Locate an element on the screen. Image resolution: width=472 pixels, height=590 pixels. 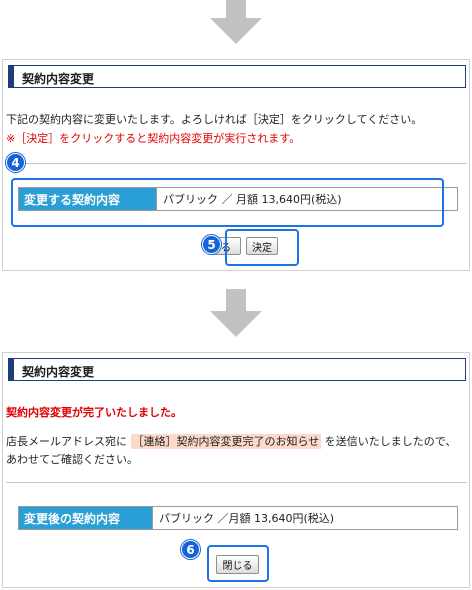
step-badge-6: 6 is located at coordinates (190, 549).